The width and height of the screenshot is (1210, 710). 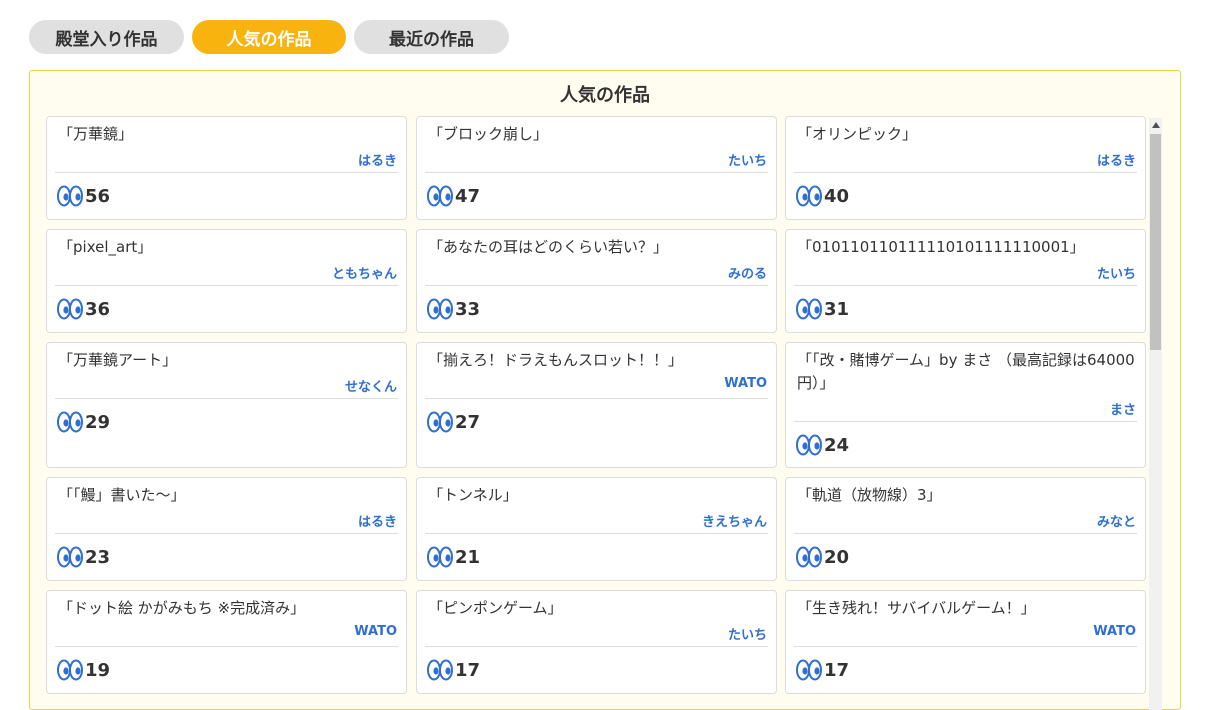 I want to click on panel-title: 人気の作品, so click(x=605, y=95).